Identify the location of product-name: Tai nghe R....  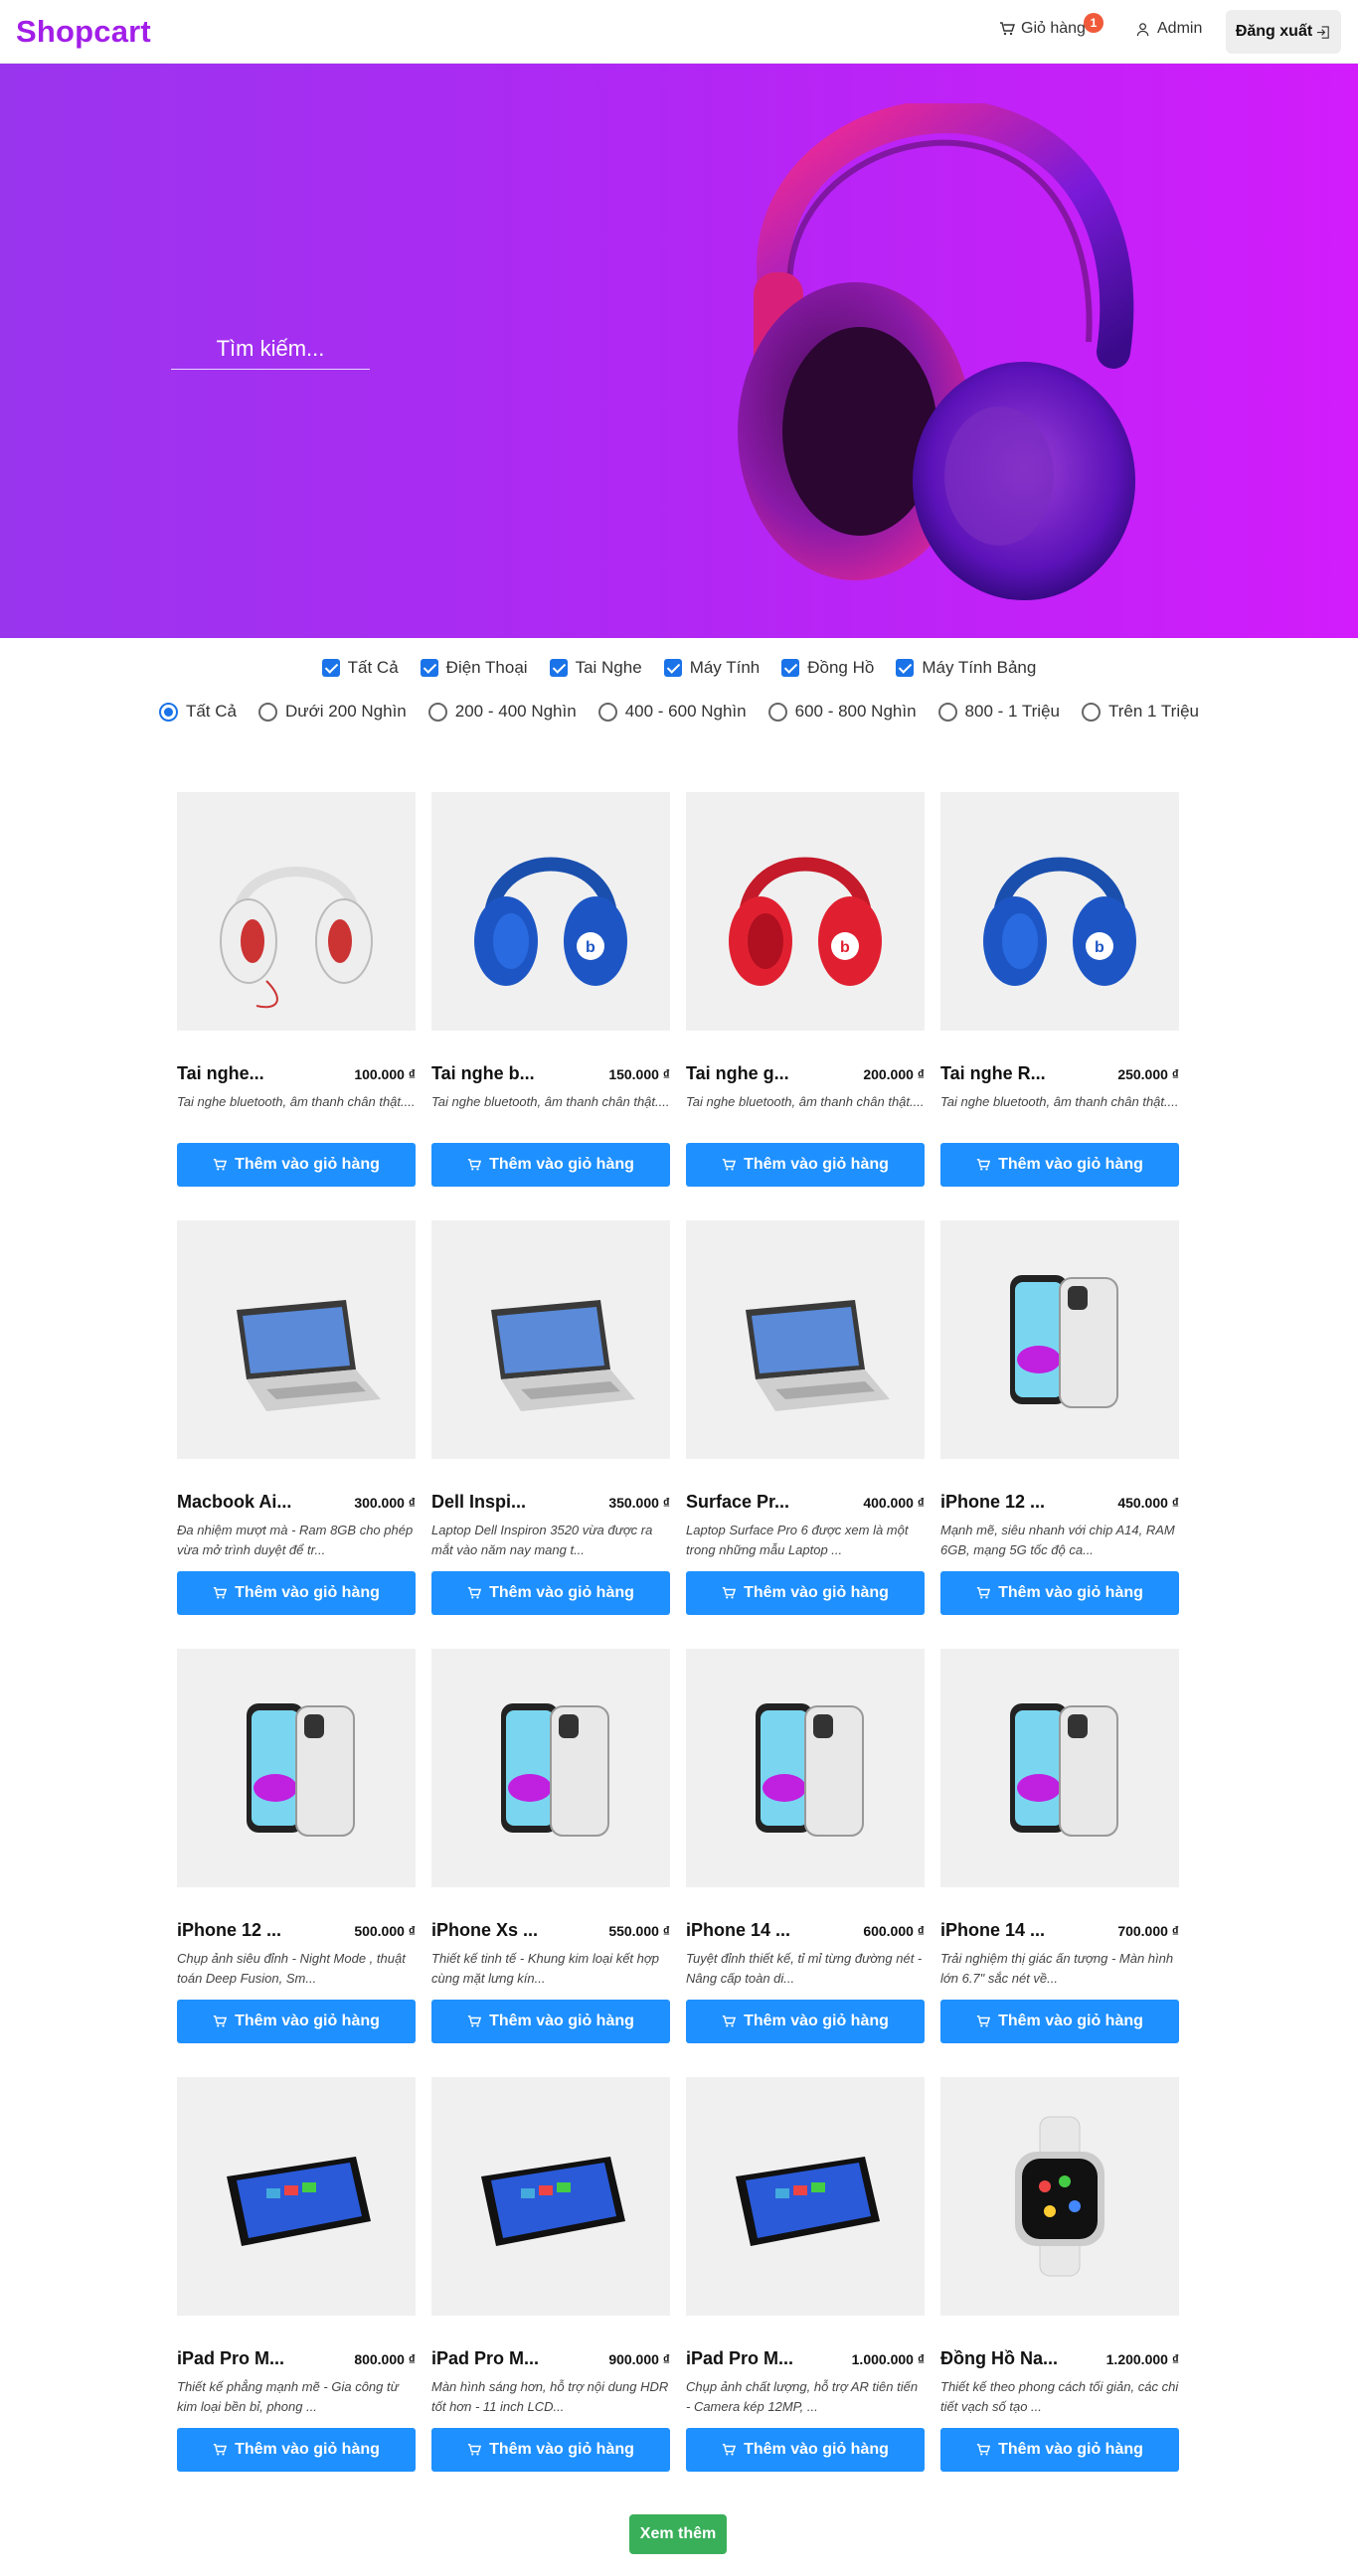
(993, 1073).